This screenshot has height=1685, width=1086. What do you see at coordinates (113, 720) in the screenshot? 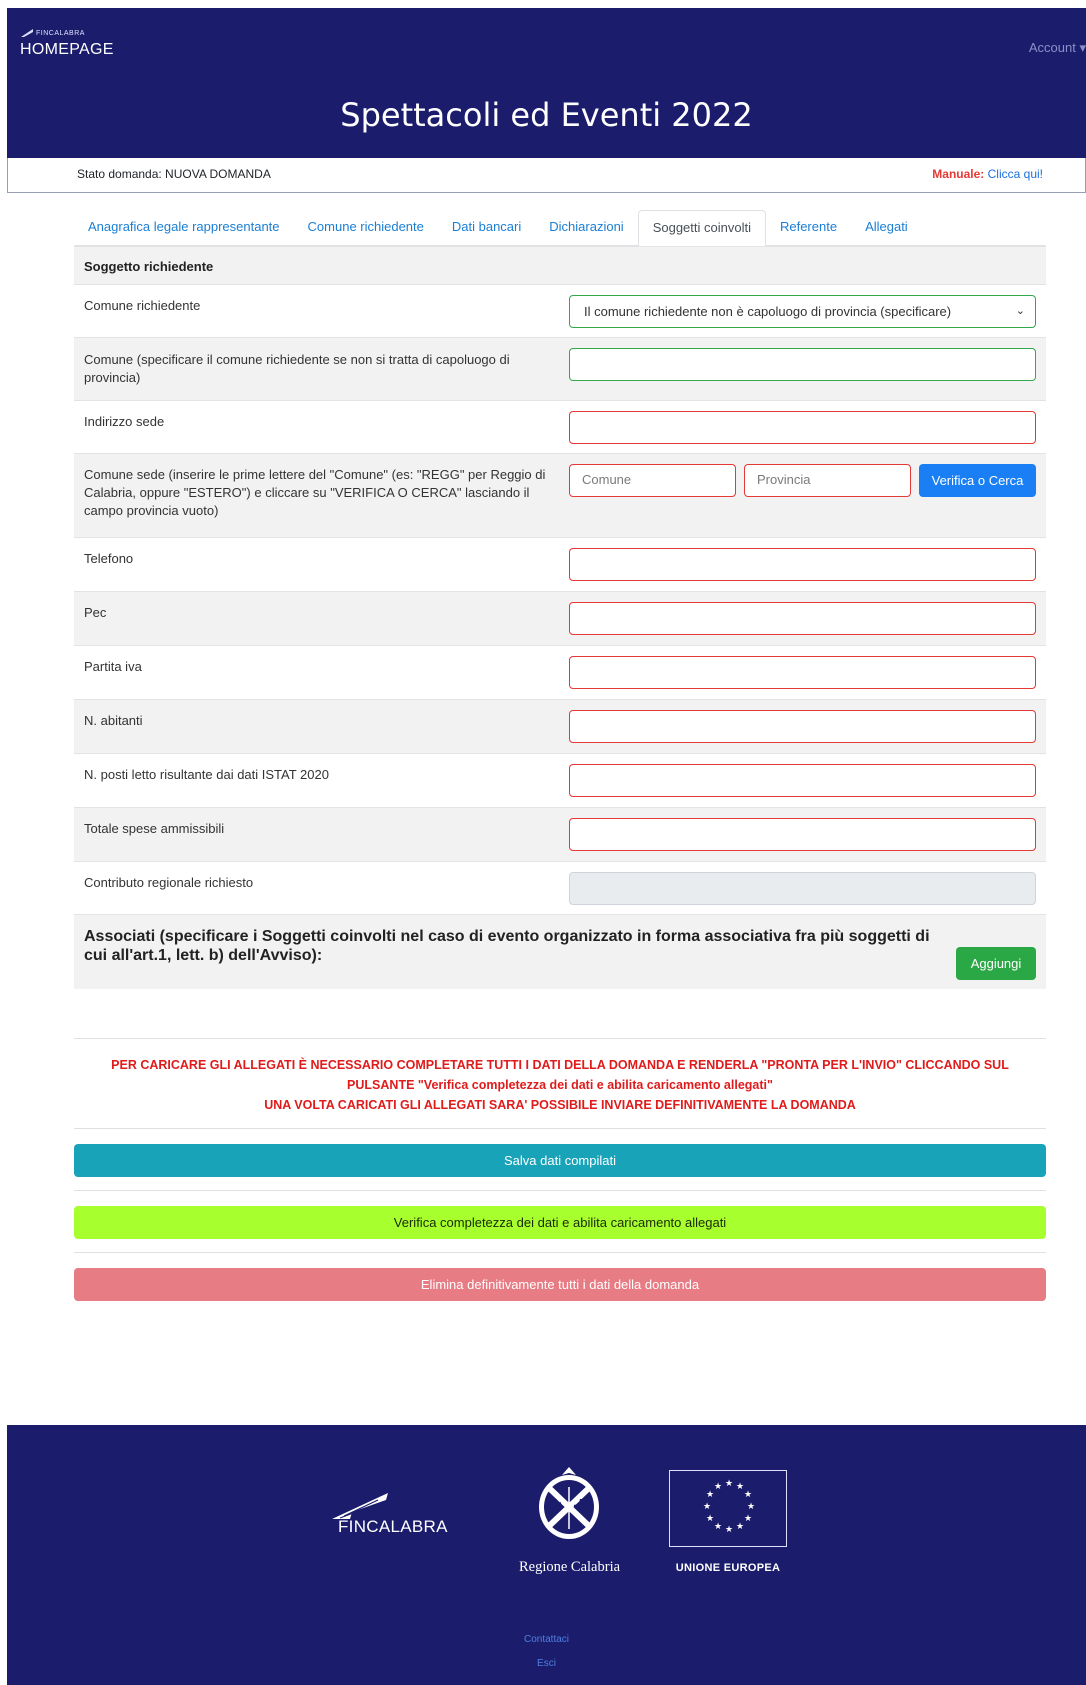
I see `abitanti-label: N. abitanti` at bounding box center [113, 720].